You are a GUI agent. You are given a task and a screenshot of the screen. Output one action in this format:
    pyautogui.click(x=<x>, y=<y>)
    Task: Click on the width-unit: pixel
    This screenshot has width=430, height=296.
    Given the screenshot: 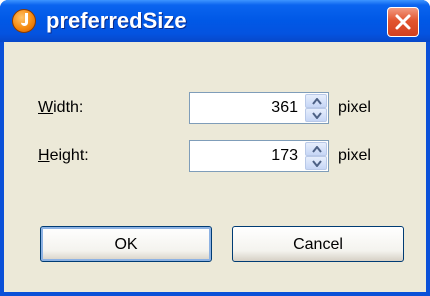 What is the action you would take?
    pyautogui.click(x=354, y=107)
    